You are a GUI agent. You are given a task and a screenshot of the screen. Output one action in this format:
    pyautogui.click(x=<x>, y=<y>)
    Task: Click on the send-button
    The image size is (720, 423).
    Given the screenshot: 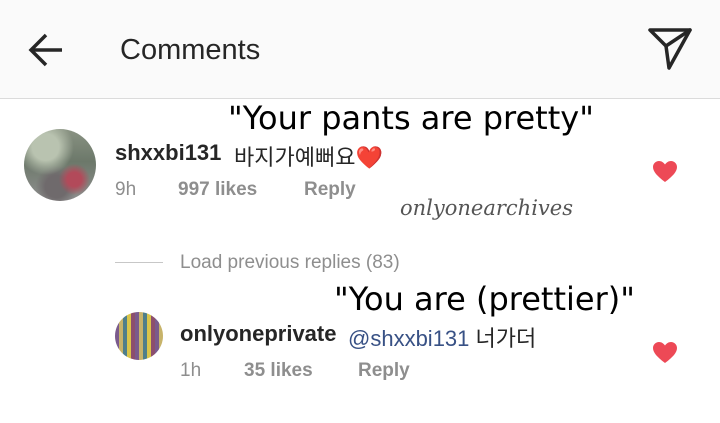 What is the action you would take?
    pyautogui.click(x=670, y=49)
    